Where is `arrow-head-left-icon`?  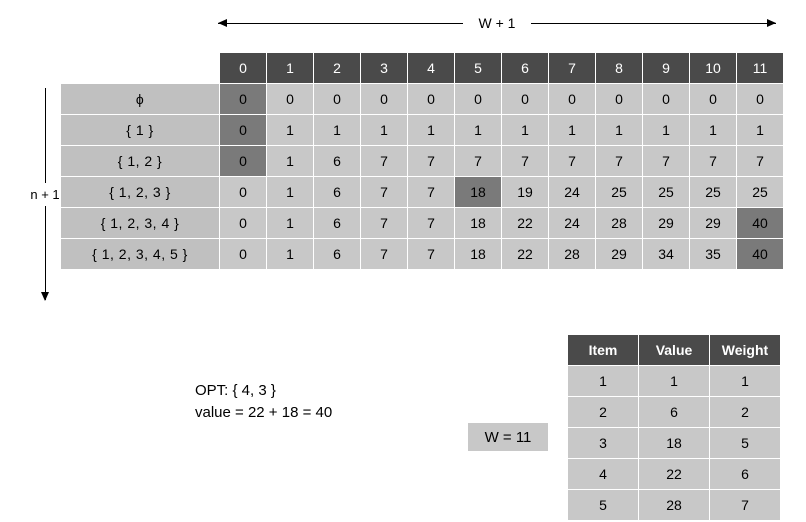 arrow-head-left-icon is located at coordinates (340, 23).